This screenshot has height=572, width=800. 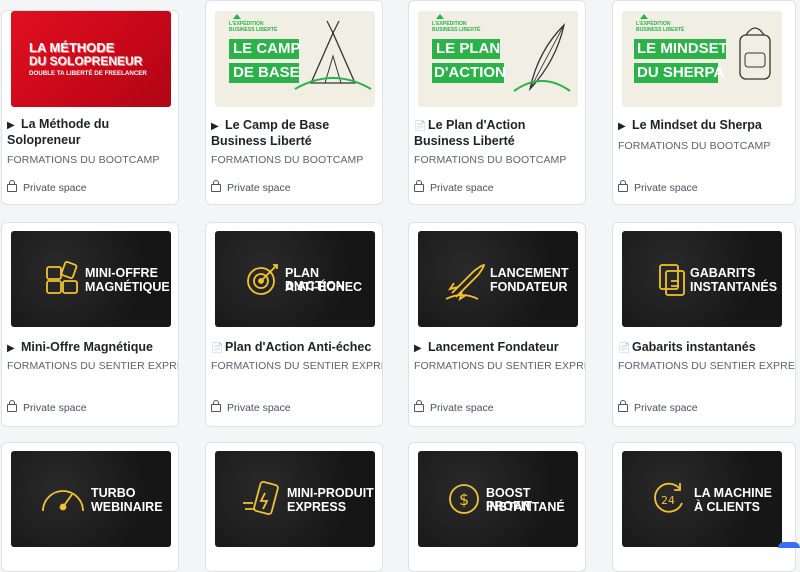 What do you see at coordinates (266, 72) in the screenshot?
I see `thumb-line2: DE BASE` at bounding box center [266, 72].